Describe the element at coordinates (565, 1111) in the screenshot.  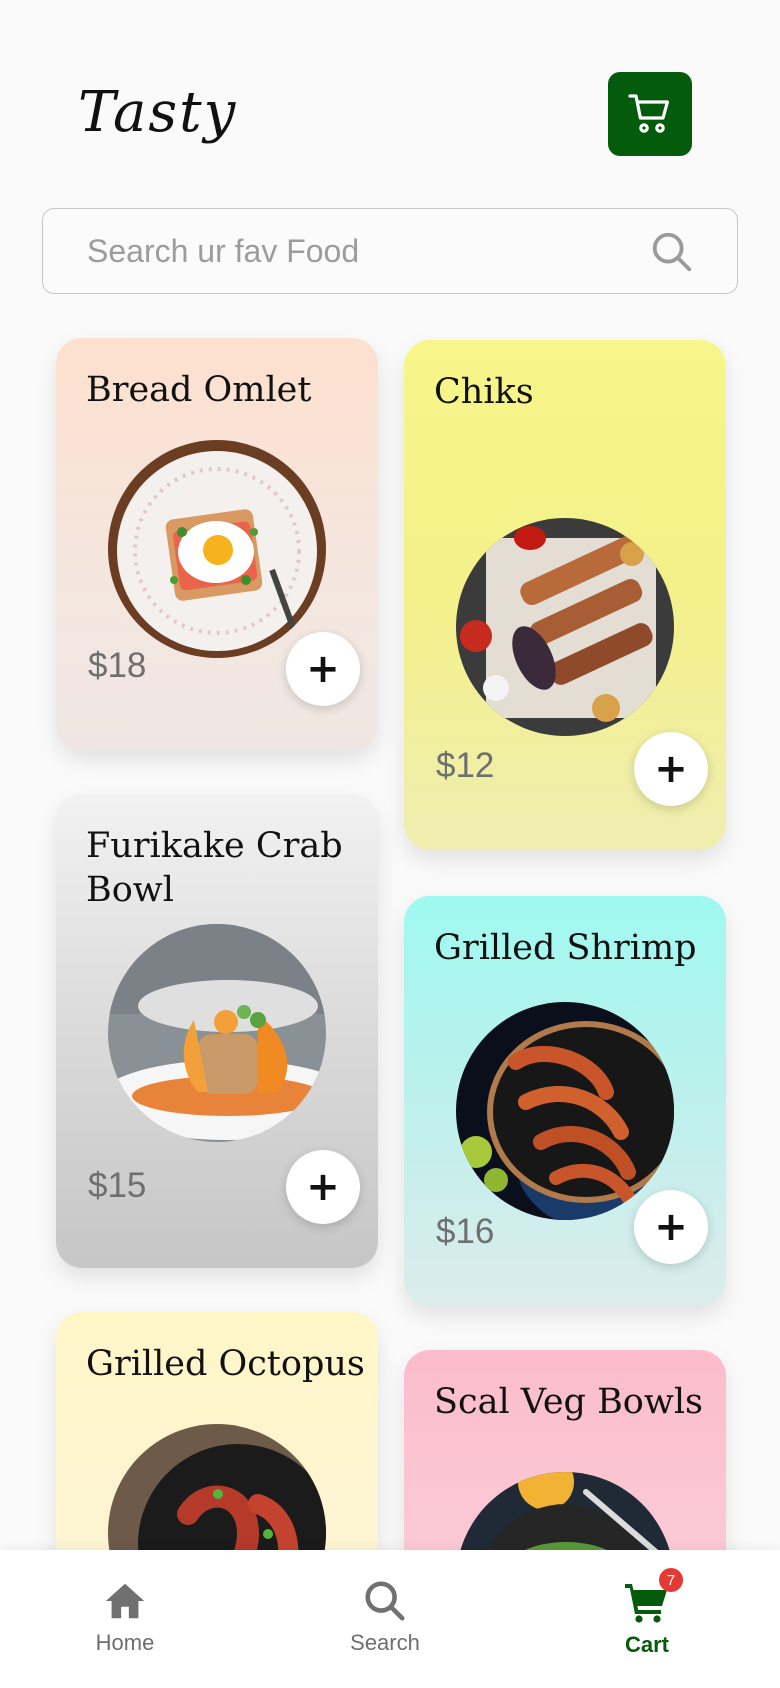
I see `food-image-grilled-shrimp` at that location.